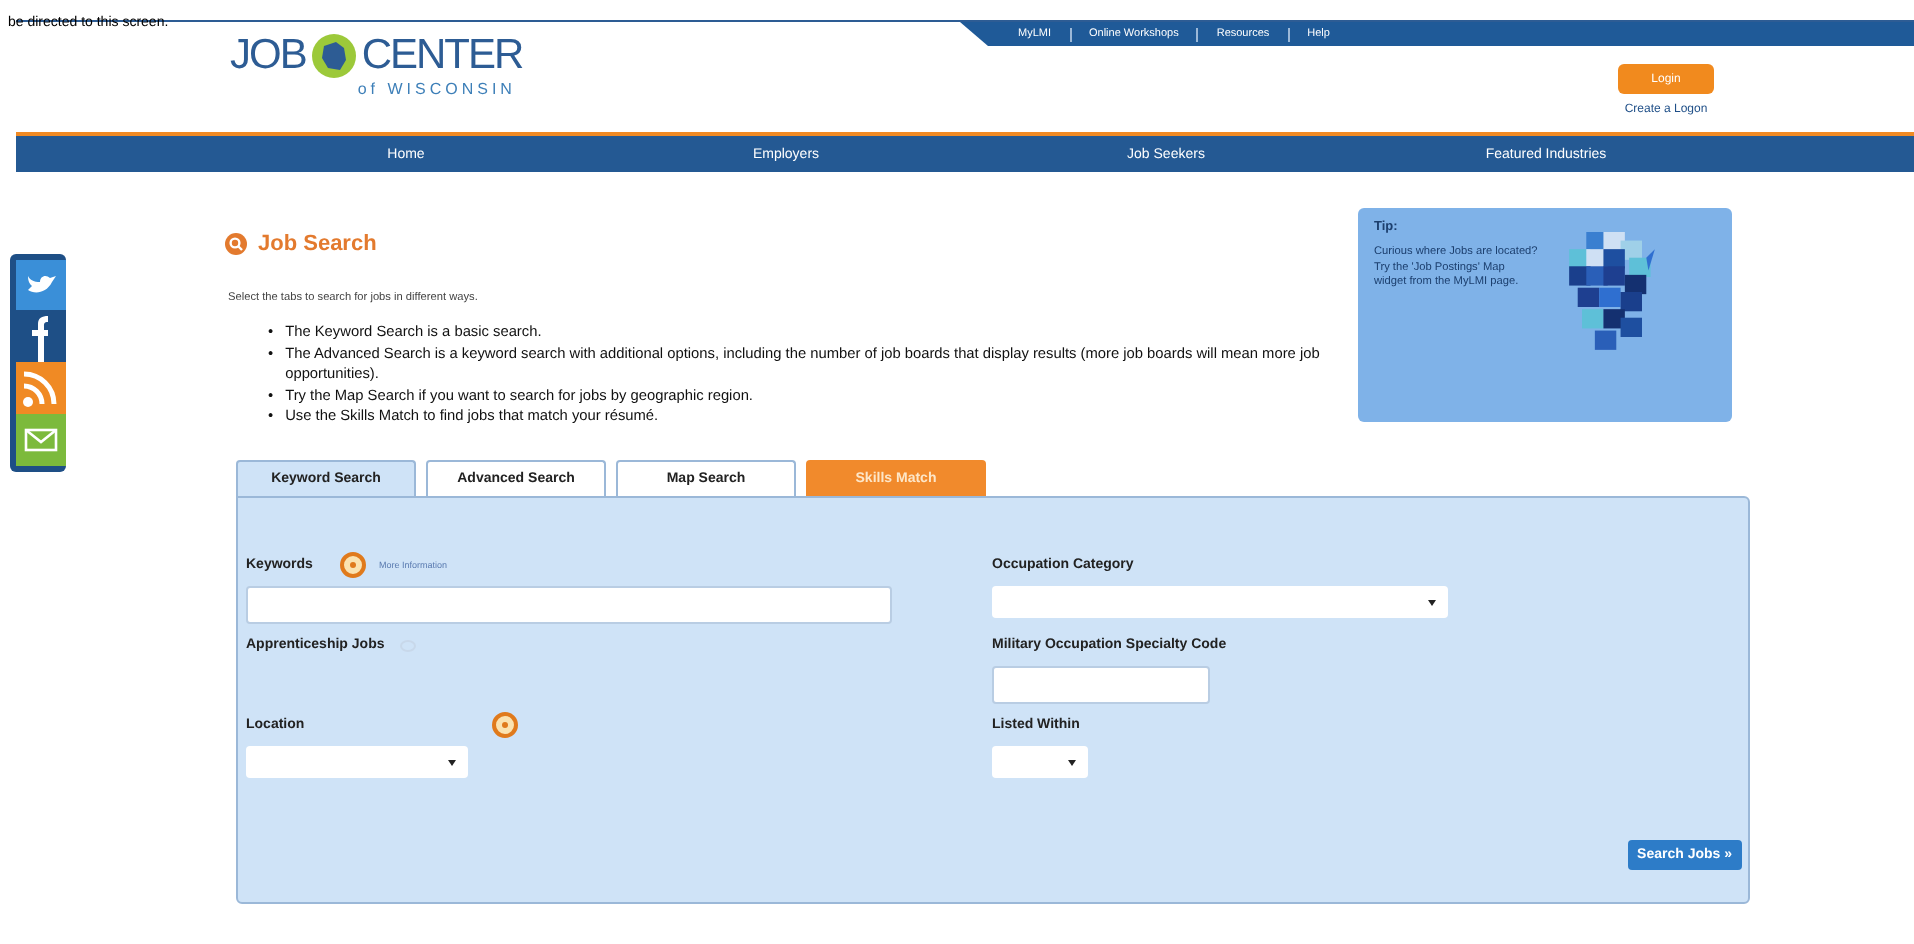 The width and height of the screenshot is (1914, 944). What do you see at coordinates (268, 56) in the screenshot?
I see `logo-word: JOB` at bounding box center [268, 56].